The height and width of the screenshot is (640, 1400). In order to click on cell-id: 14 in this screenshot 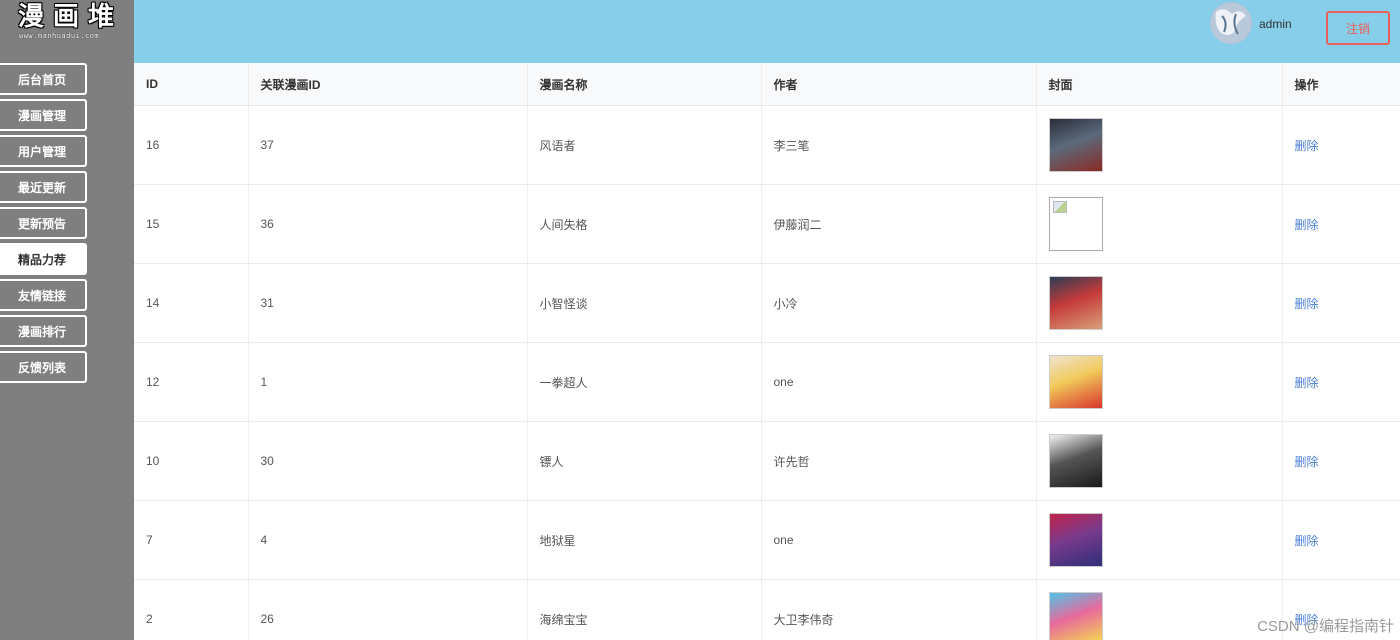, I will do `click(191, 303)`.